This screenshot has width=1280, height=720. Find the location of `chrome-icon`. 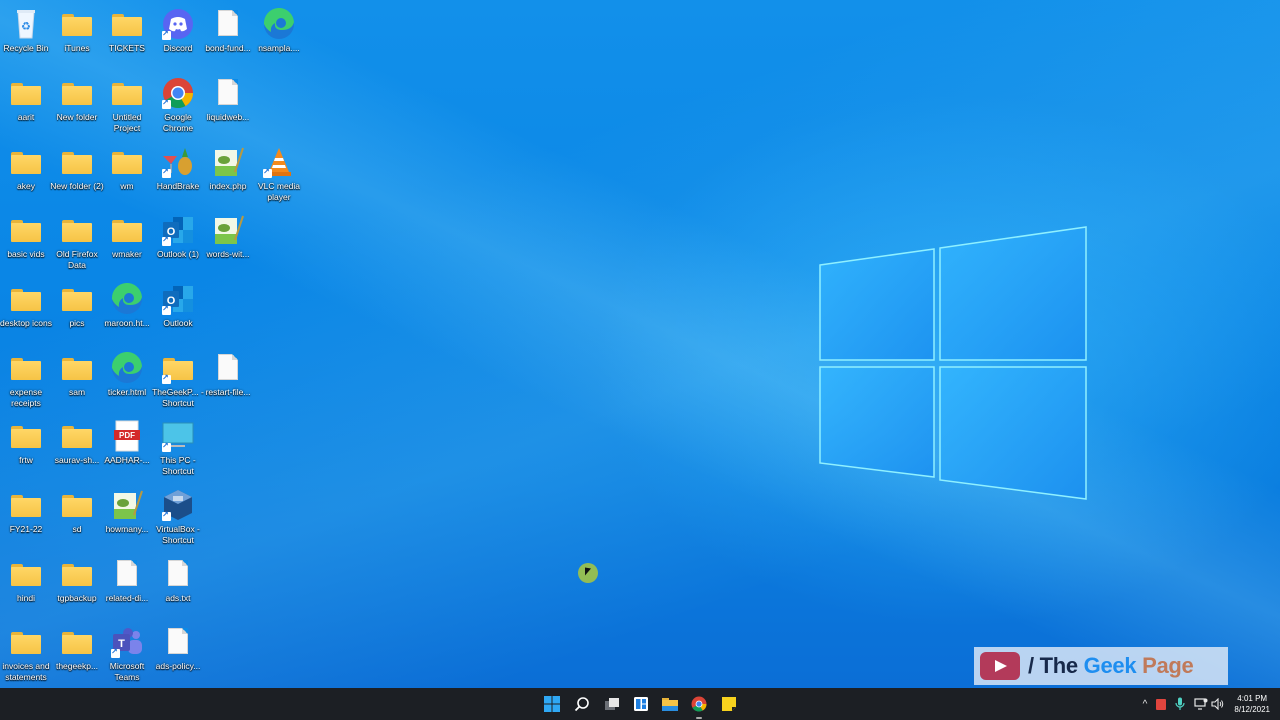

chrome-icon is located at coordinates (178, 93).